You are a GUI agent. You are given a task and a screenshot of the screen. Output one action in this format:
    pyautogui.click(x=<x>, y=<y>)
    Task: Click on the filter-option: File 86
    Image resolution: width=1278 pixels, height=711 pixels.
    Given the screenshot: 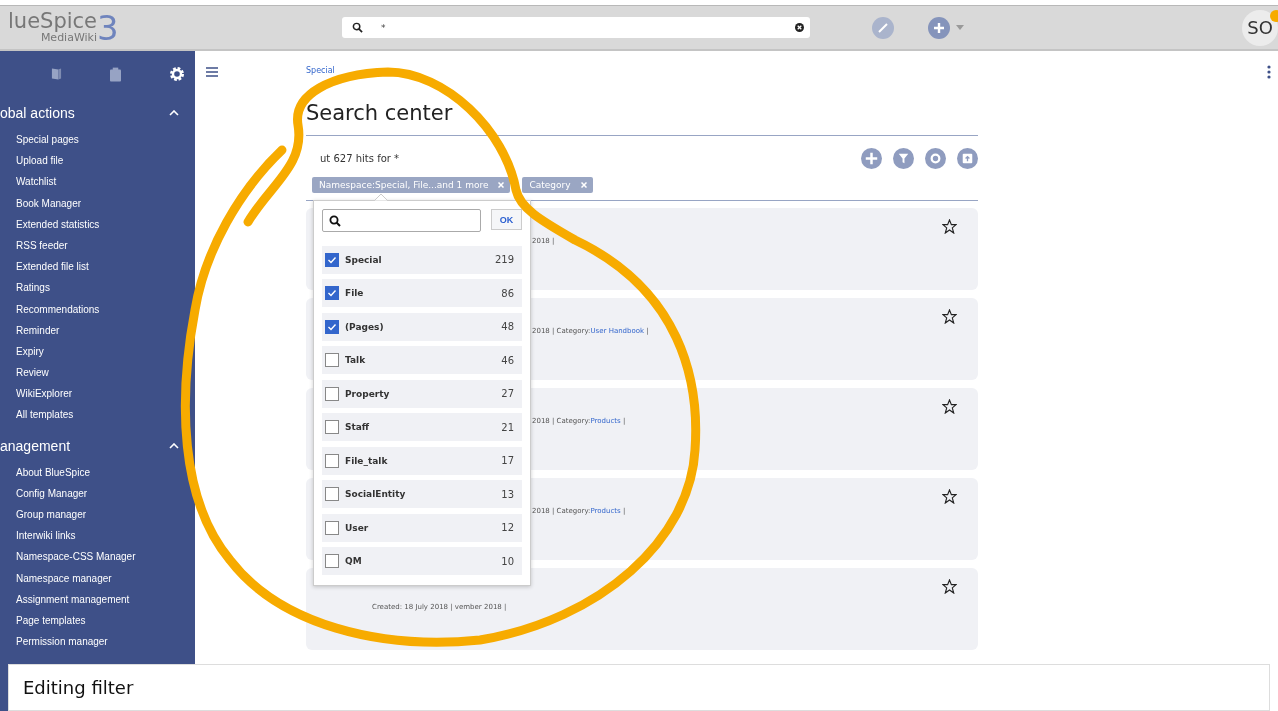 What is the action you would take?
    pyautogui.click(x=422, y=293)
    